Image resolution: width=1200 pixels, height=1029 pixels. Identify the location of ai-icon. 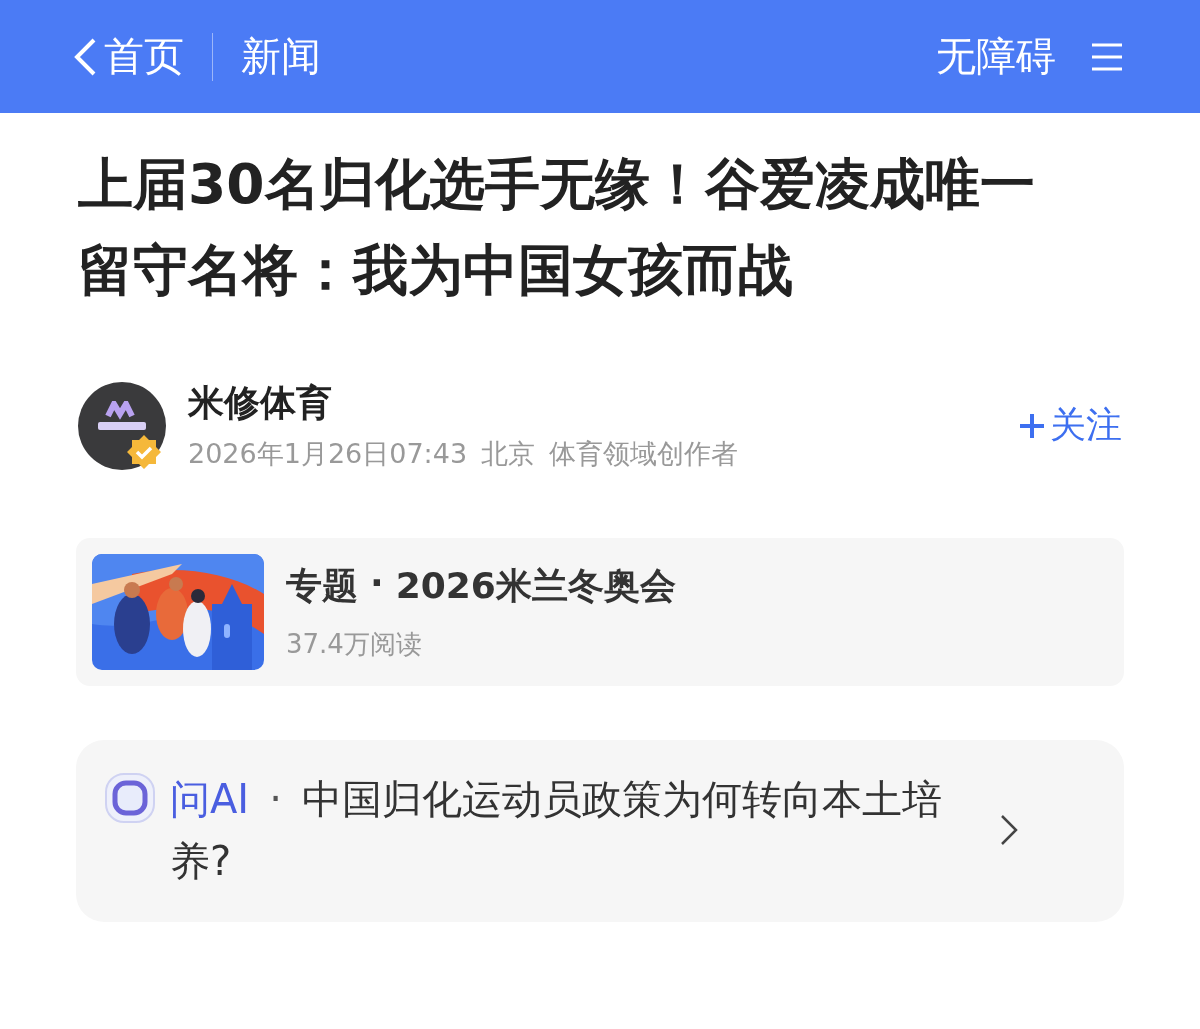
(130, 798).